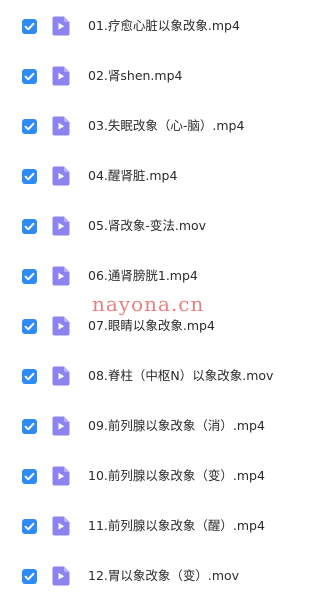 The height and width of the screenshot is (607, 320). I want to click on file-name: 01.疗愈心脏以象改象.mp4, so click(164, 25).